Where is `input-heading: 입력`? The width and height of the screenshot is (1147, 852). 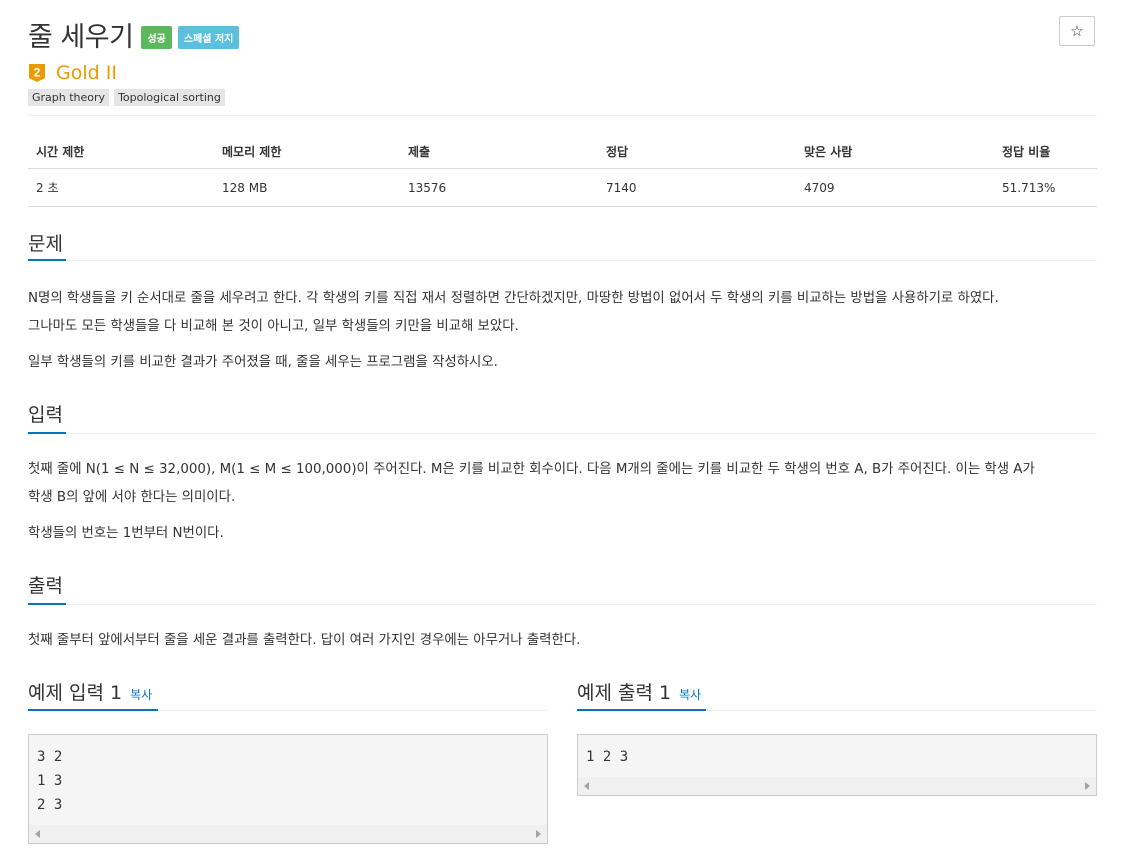
input-heading: 입력 is located at coordinates (45, 415).